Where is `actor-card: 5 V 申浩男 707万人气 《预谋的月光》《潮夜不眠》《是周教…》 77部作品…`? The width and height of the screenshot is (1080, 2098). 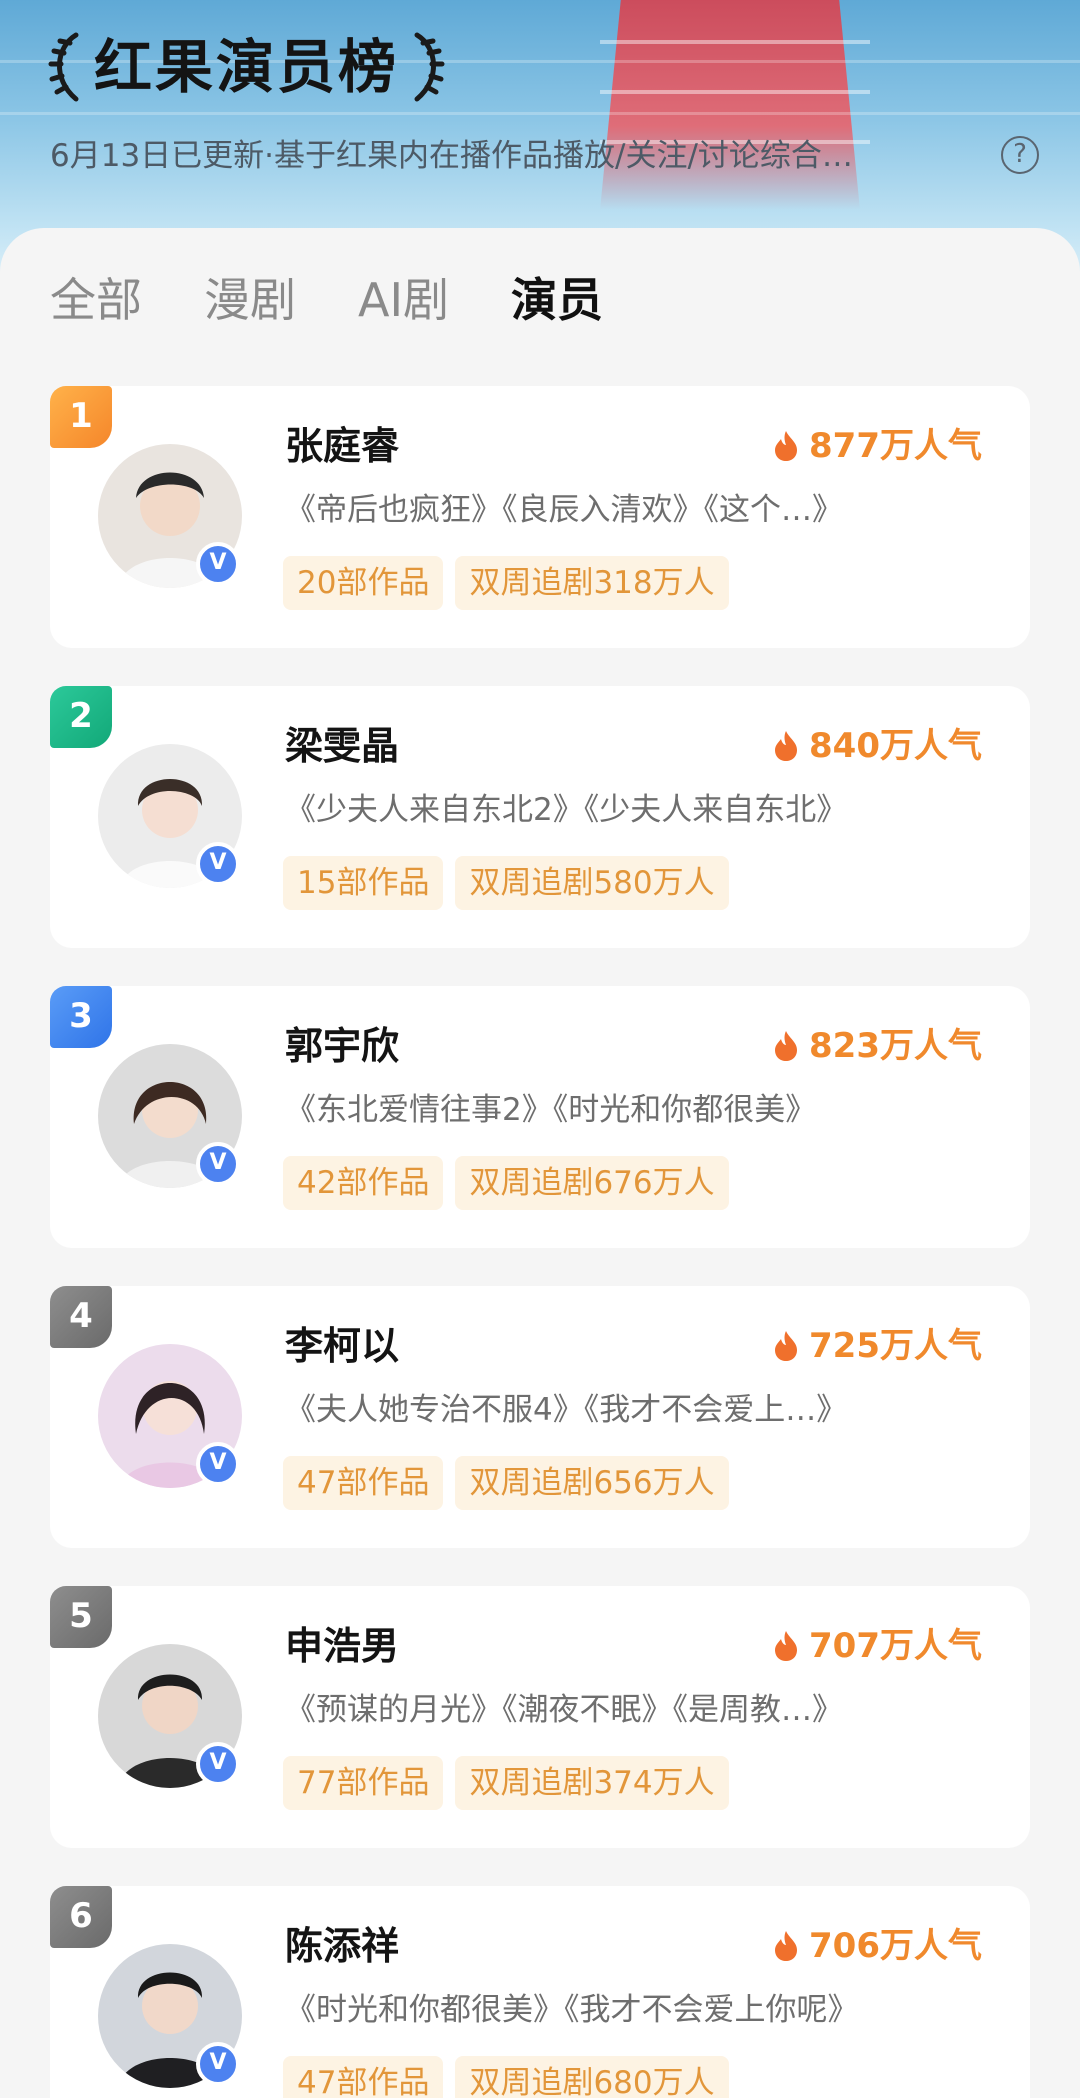 actor-card: 5 V 申浩男 707万人气 《预谋的月光》《潮夜不眠》《是周教…》 77部作品… is located at coordinates (540, 1717).